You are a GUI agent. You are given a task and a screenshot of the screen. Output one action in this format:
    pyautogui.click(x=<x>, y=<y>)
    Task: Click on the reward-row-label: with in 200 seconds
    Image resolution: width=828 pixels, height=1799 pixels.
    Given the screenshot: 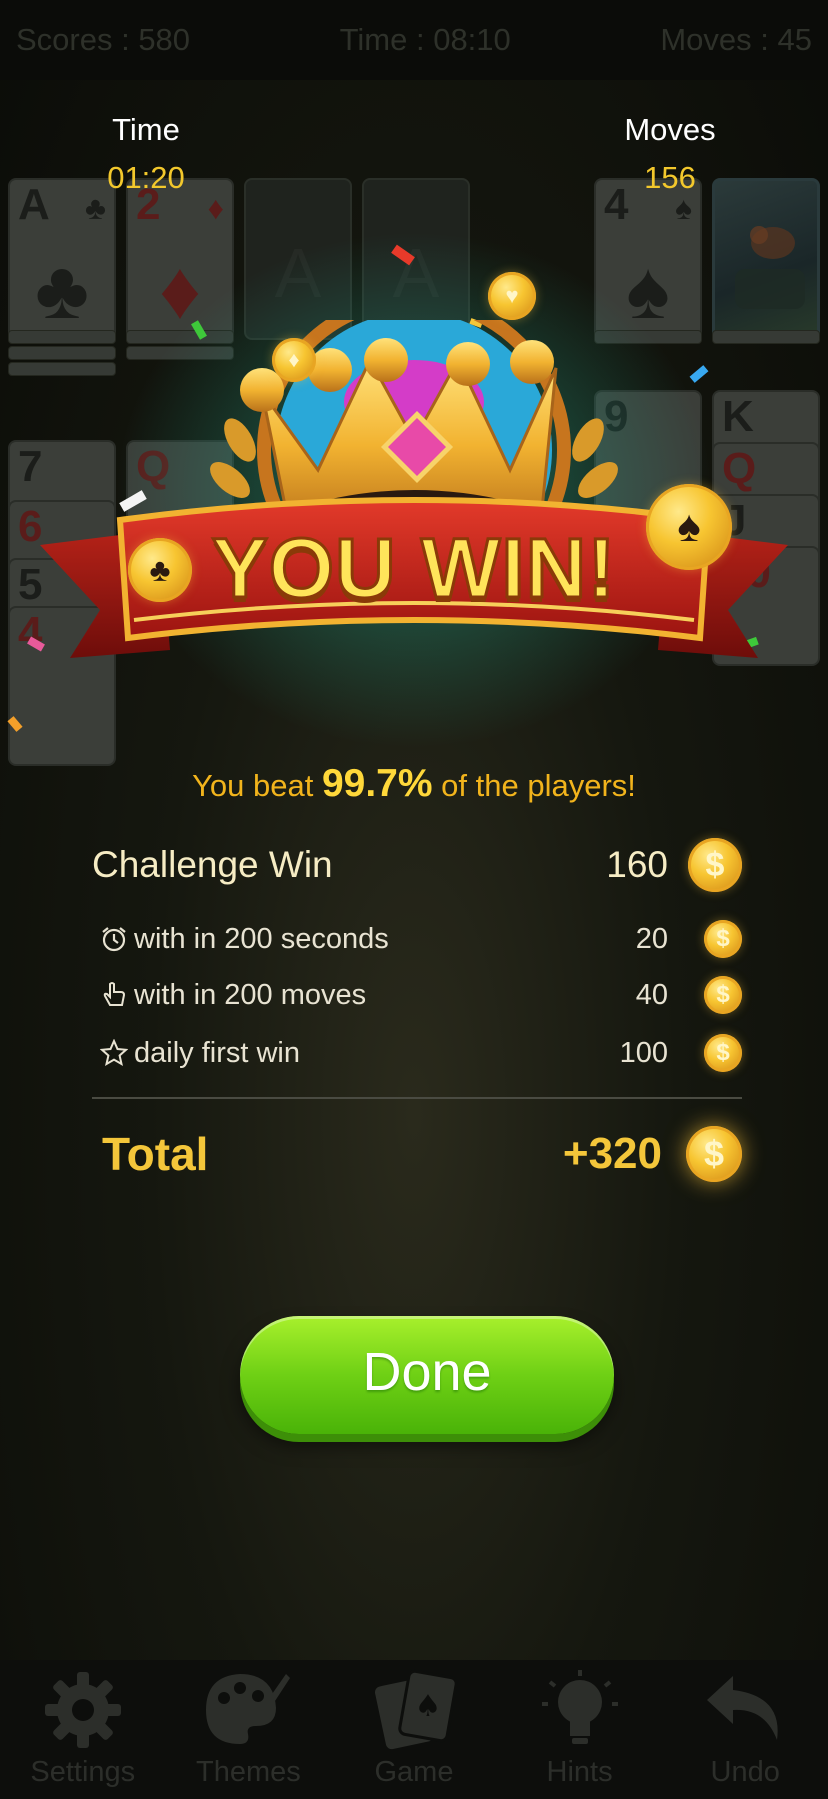 What is the action you would take?
    pyautogui.click(x=261, y=938)
    